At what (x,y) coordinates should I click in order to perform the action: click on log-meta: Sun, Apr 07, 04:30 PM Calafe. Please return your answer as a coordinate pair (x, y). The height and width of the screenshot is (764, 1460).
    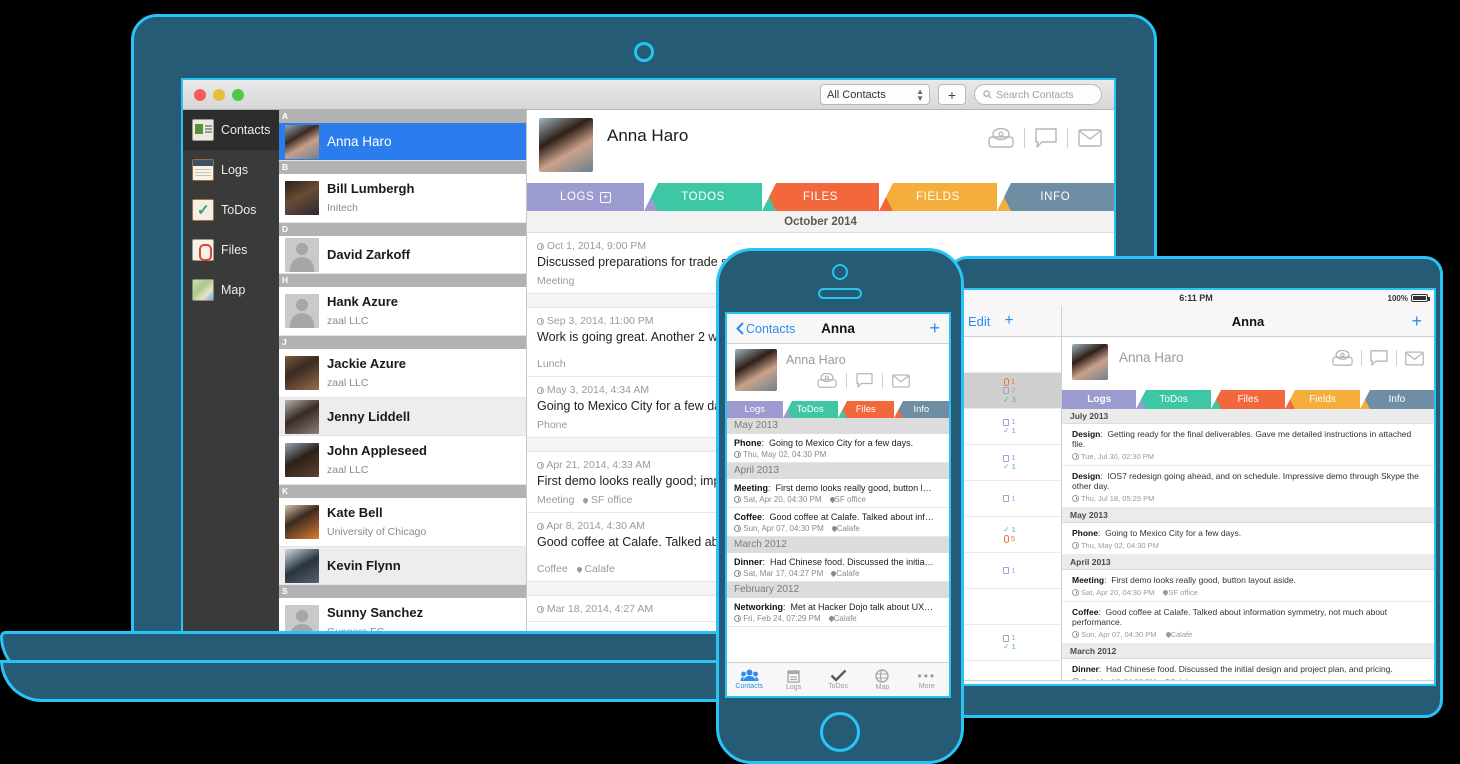
    Looking at the image, I should click on (838, 528).